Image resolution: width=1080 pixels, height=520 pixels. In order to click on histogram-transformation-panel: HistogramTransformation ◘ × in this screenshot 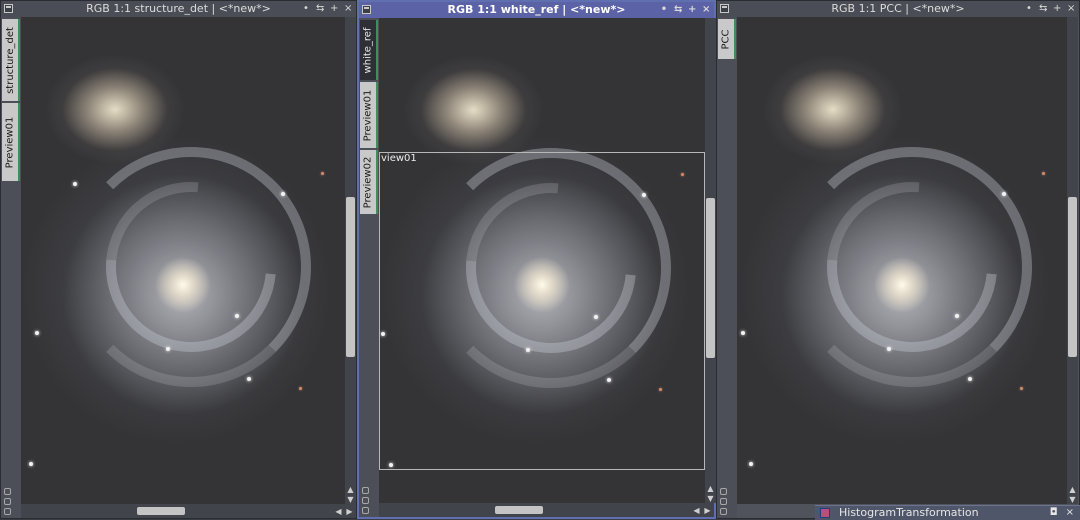, I will do `click(947, 512)`.